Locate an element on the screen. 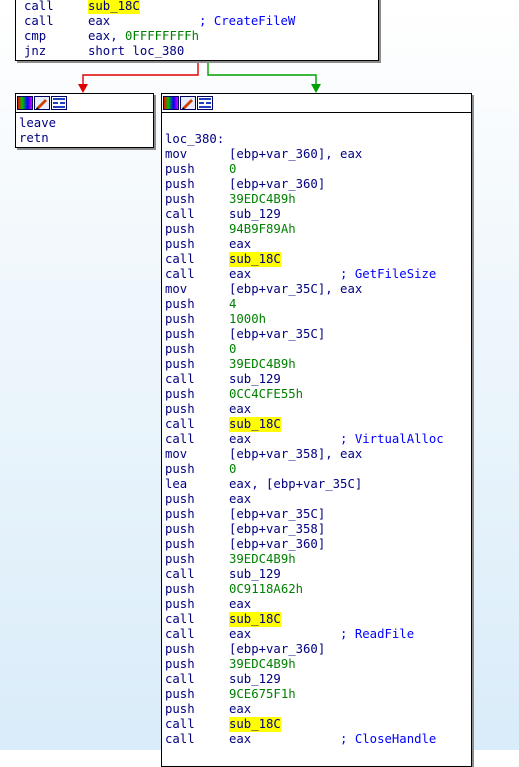  api-comment: ; GetFileSize is located at coordinates (344, 274).